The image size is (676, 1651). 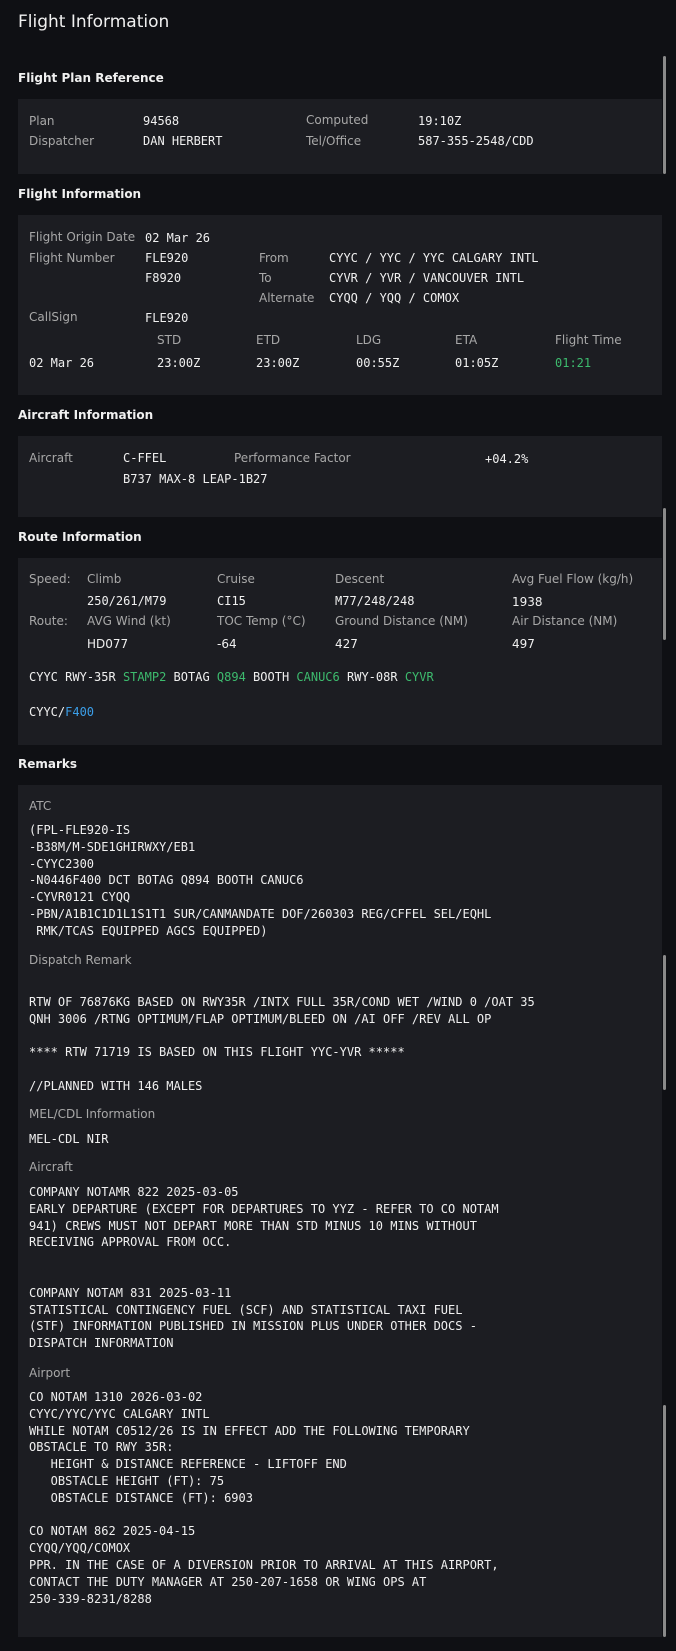 I want to click on alternate-value: CYQQ / YQQ / COMOX, so click(x=394, y=298).